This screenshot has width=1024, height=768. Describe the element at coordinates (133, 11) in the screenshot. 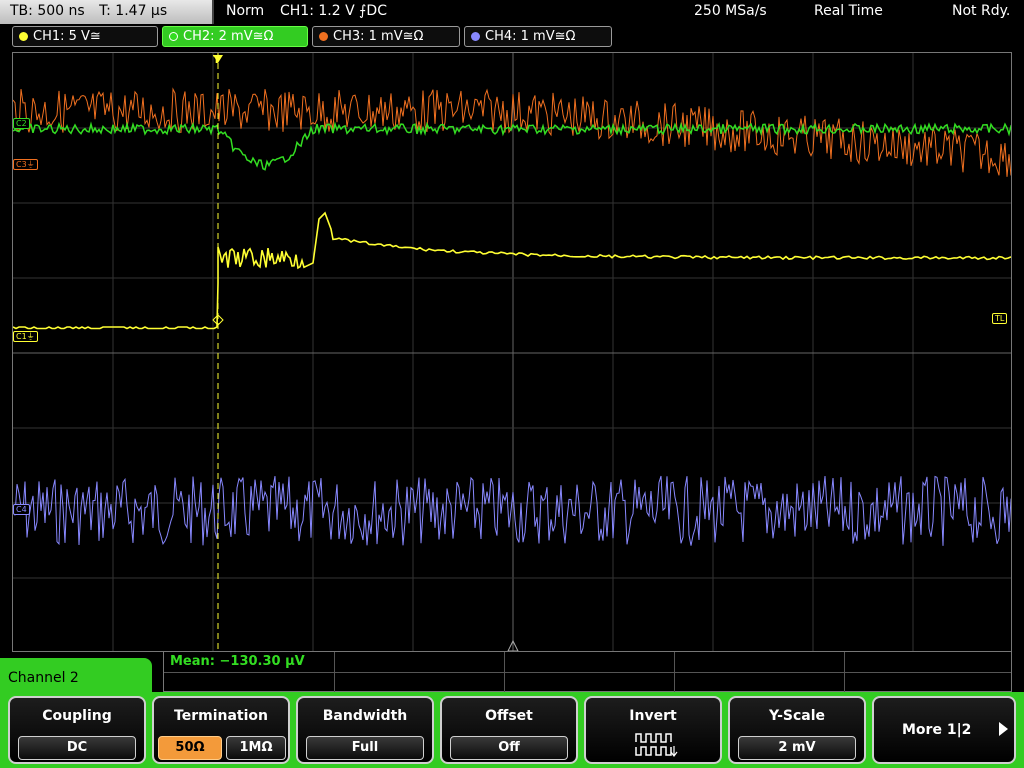

I see `trigger-time-value: T: 1.47 µs` at that location.